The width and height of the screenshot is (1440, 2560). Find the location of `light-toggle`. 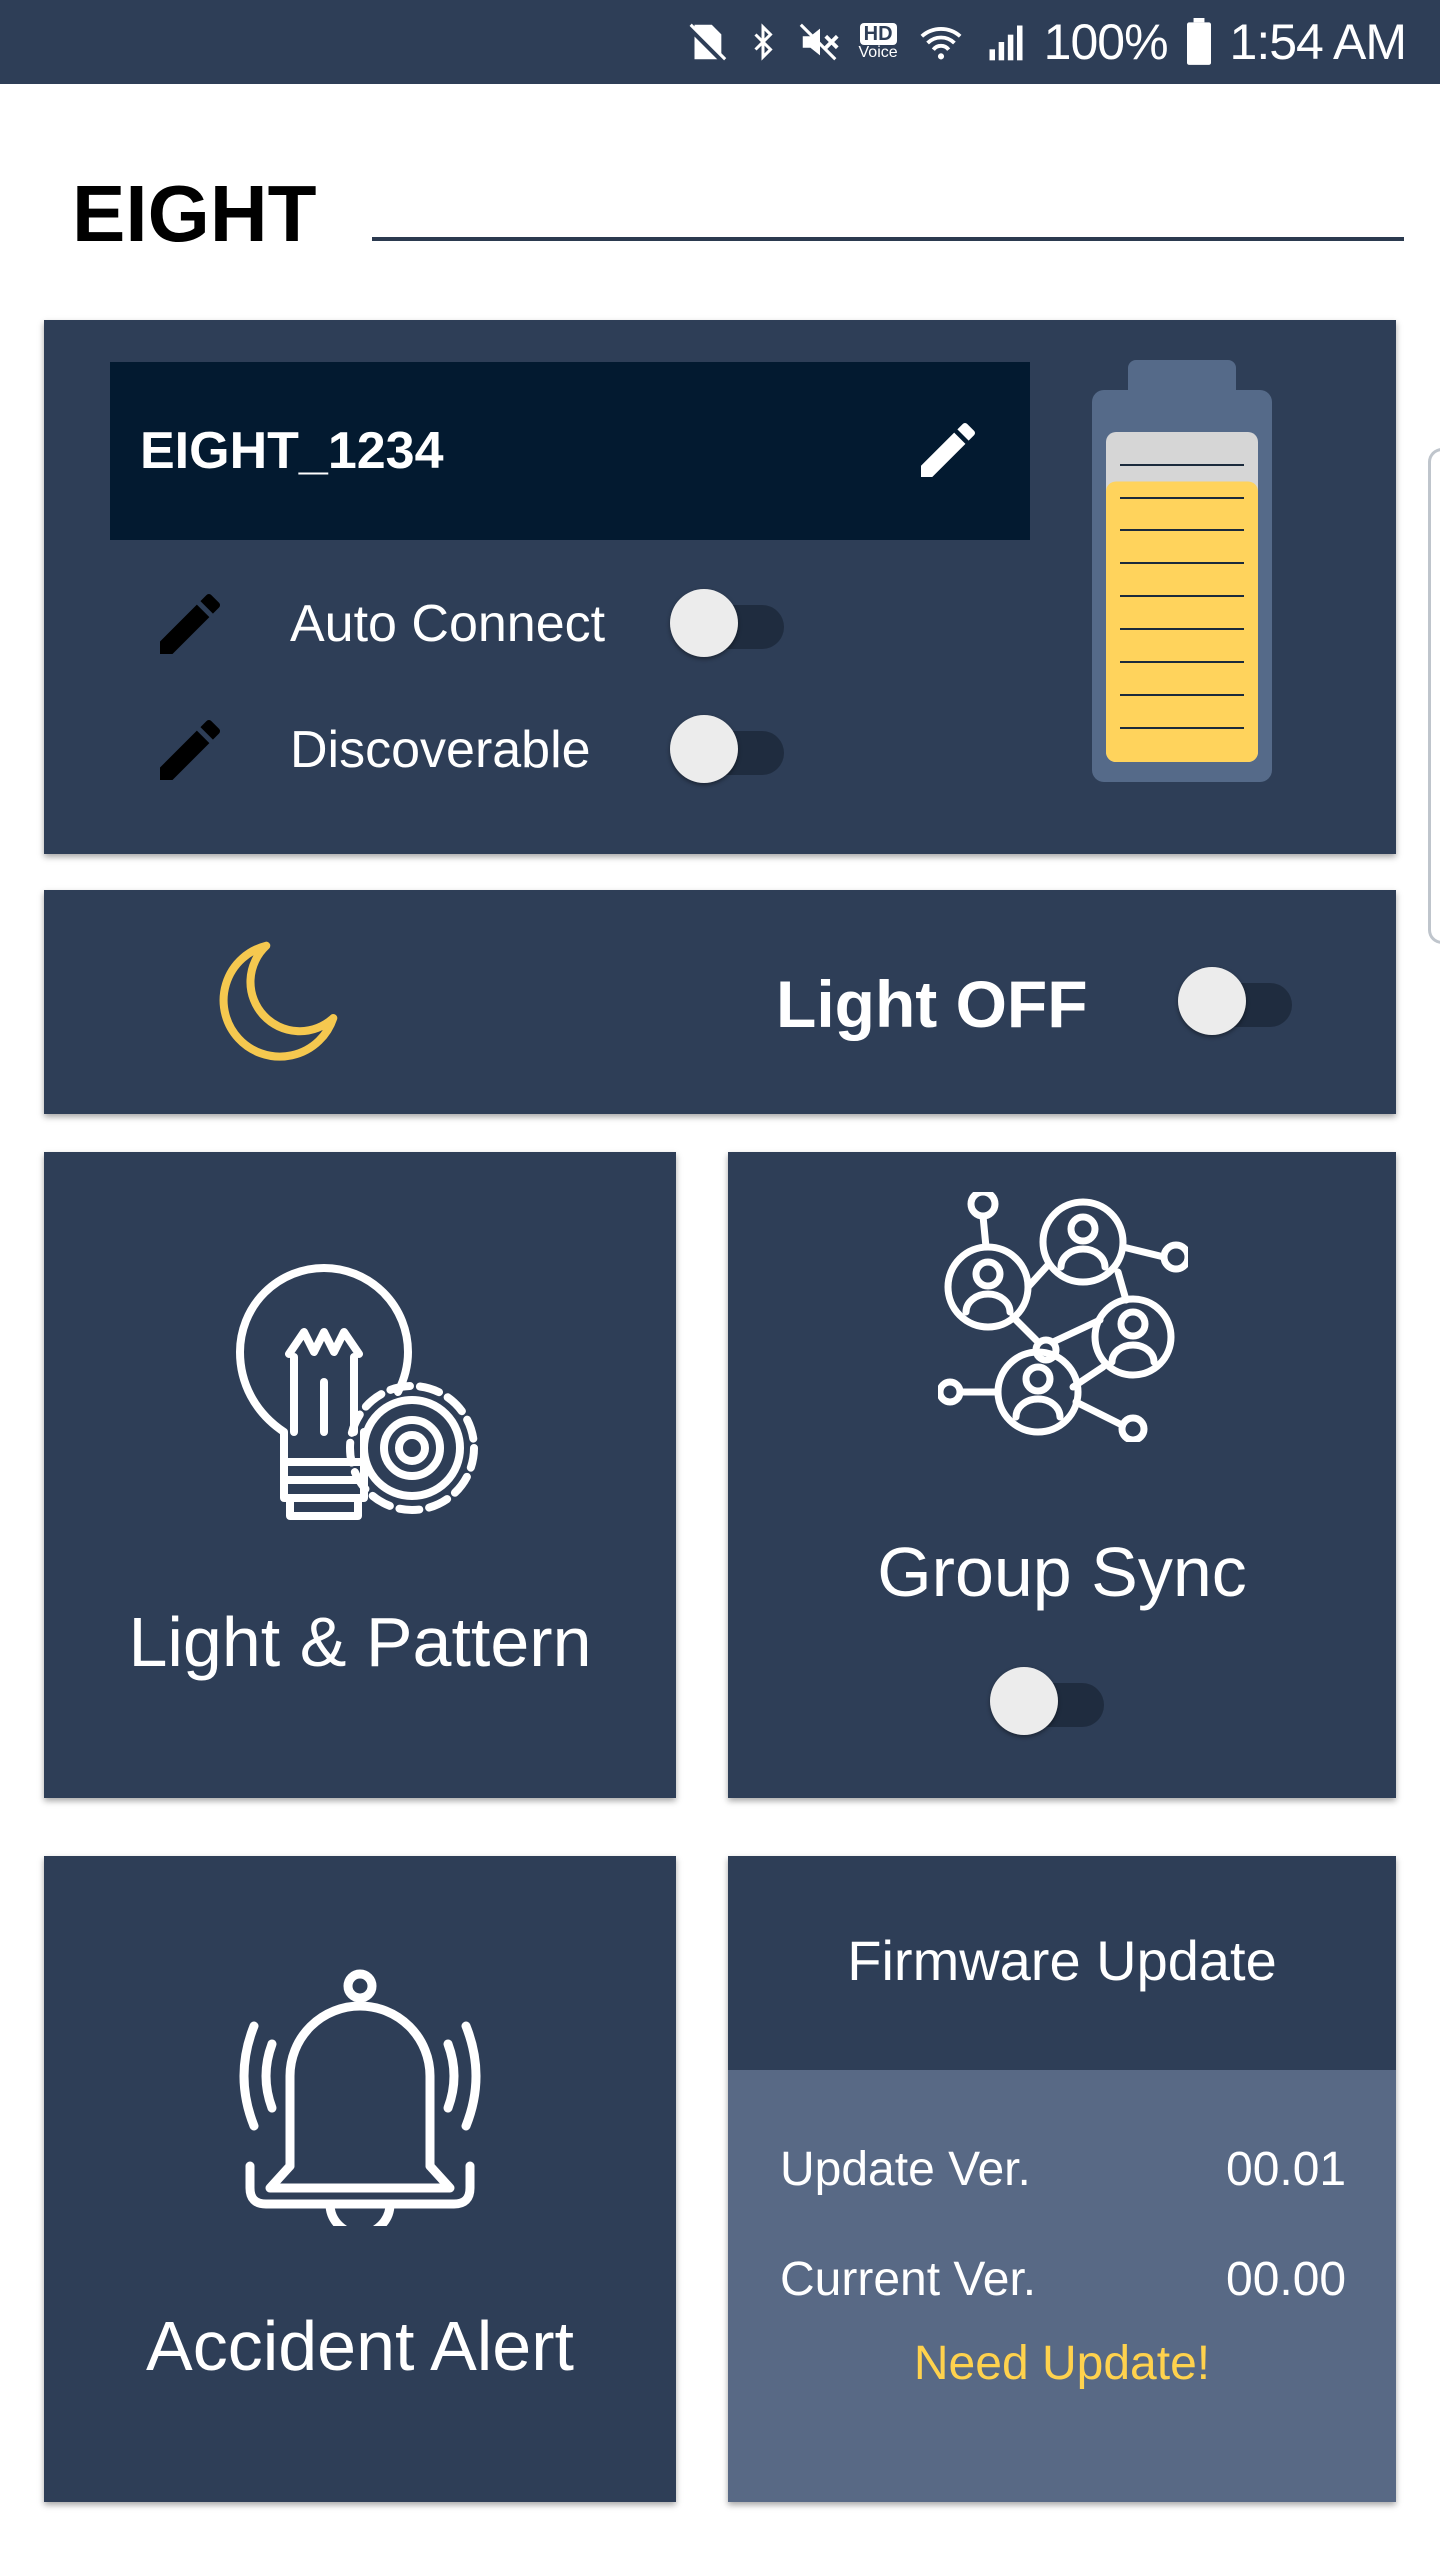

light-toggle is located at coordinates (1238, 1001).